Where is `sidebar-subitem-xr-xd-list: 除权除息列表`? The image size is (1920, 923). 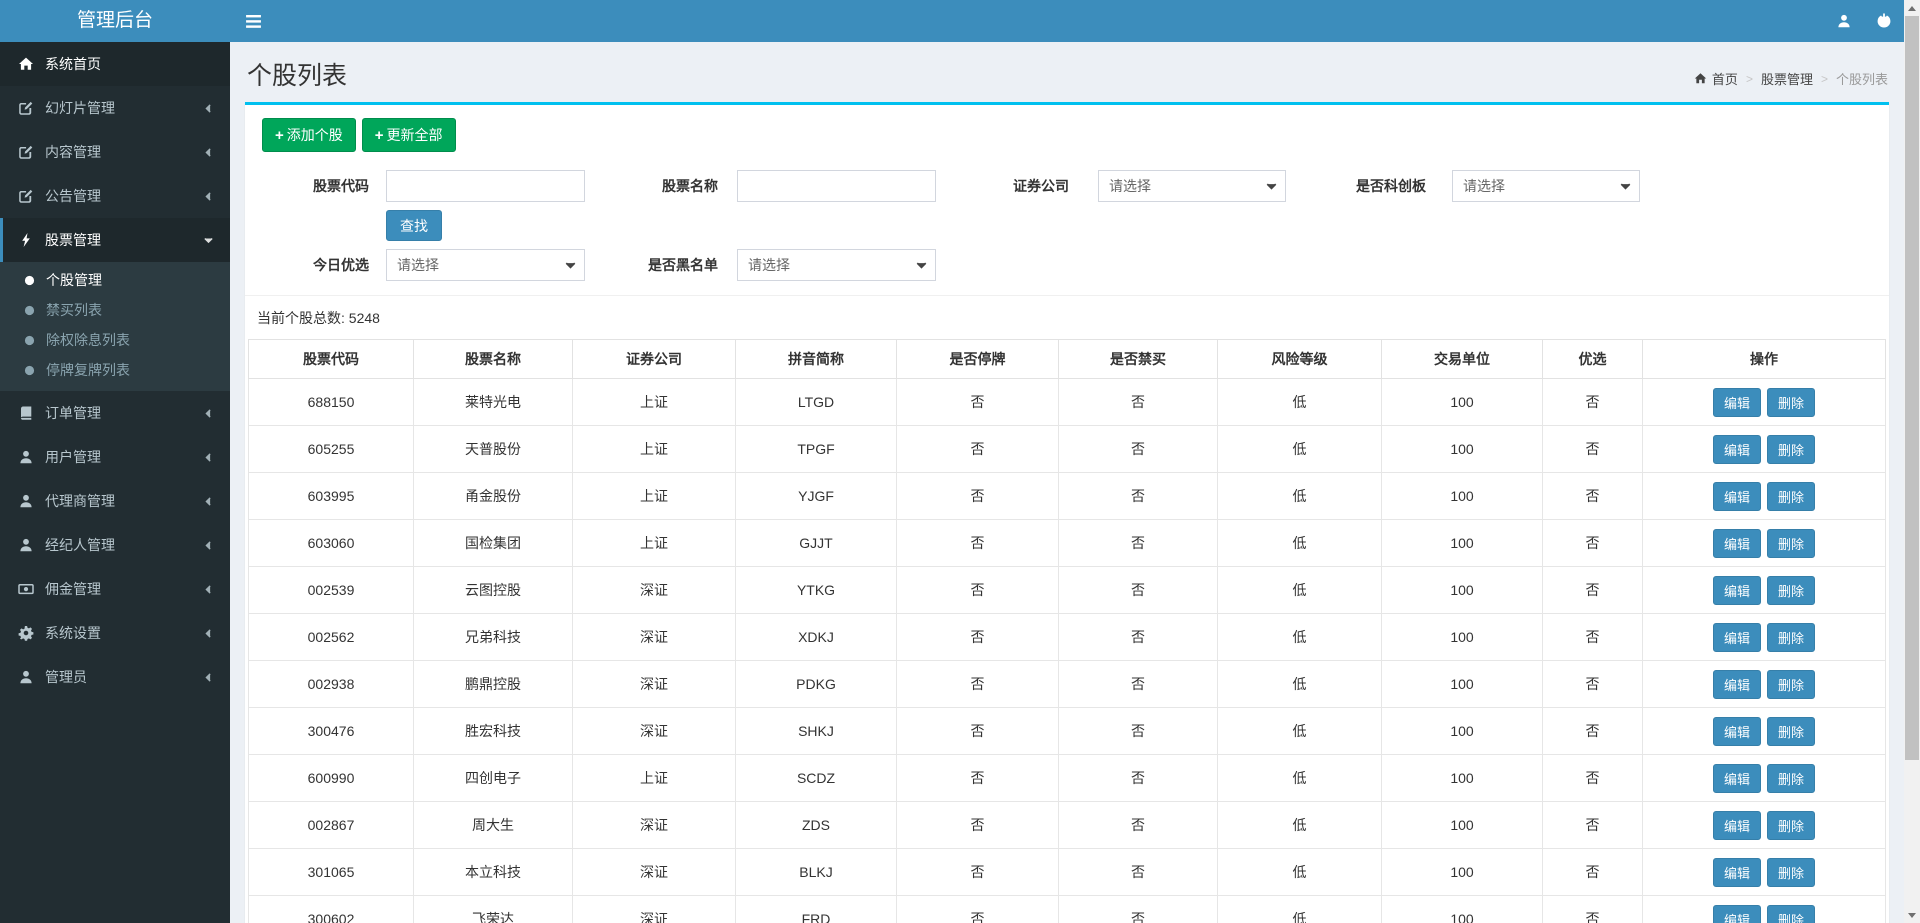
sidebar-subitem-xr-xd-list: 除权除息列表 is located at coordinates (115, 340).